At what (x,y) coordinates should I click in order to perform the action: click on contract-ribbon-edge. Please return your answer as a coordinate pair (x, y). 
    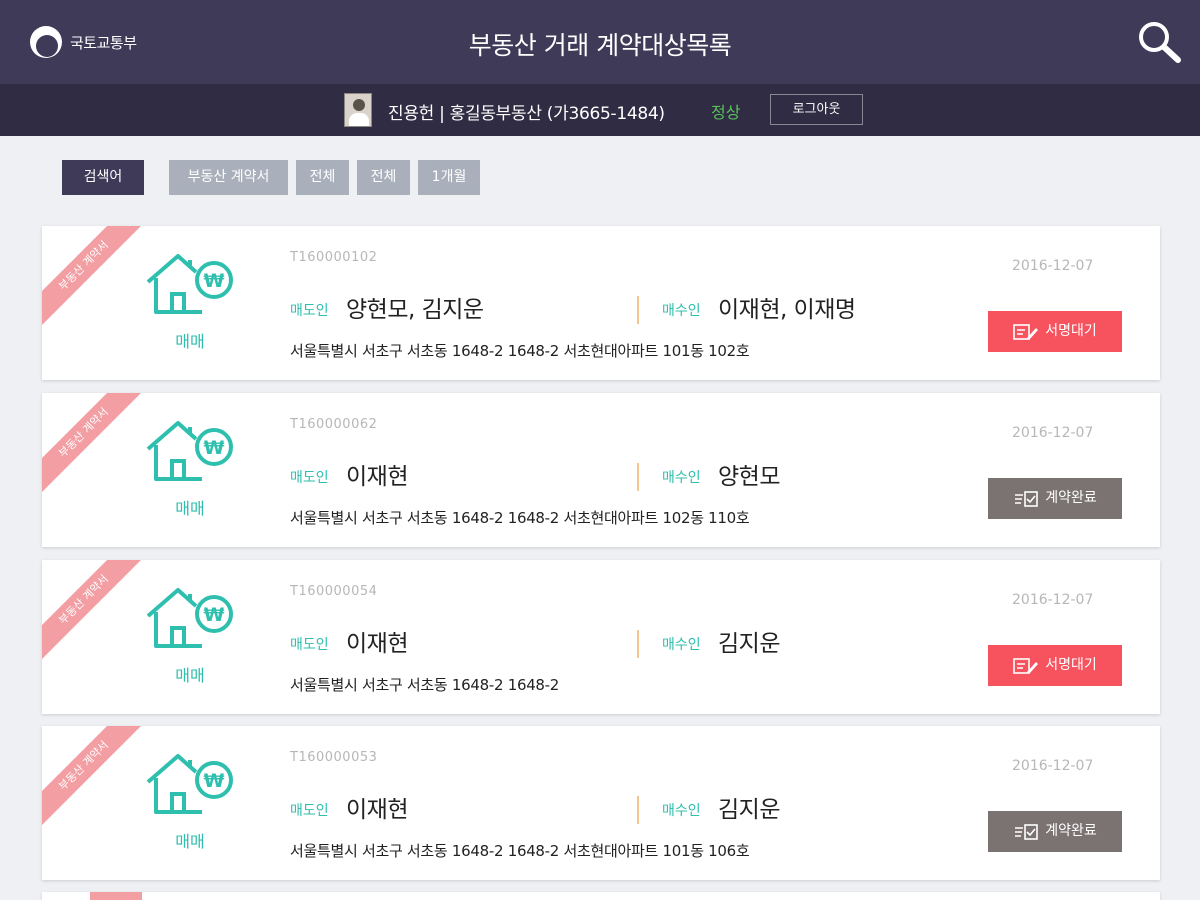
    Looking at the image, I should click on (116, 896).